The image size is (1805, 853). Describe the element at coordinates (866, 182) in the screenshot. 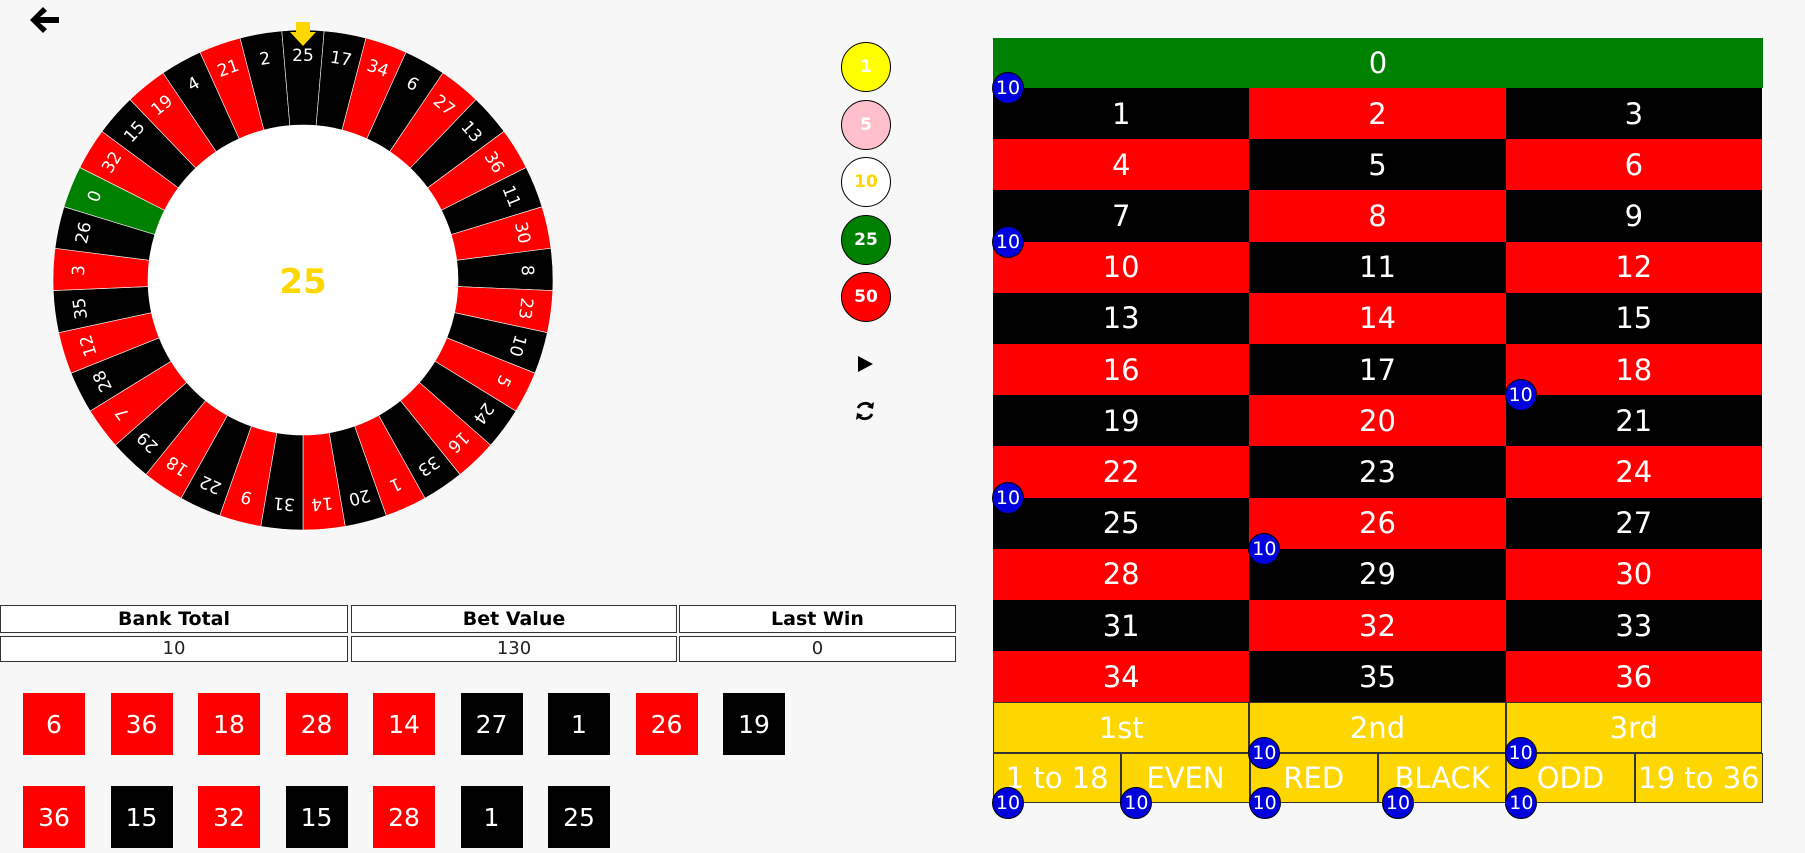

I see `chip-10: 10` at that location.